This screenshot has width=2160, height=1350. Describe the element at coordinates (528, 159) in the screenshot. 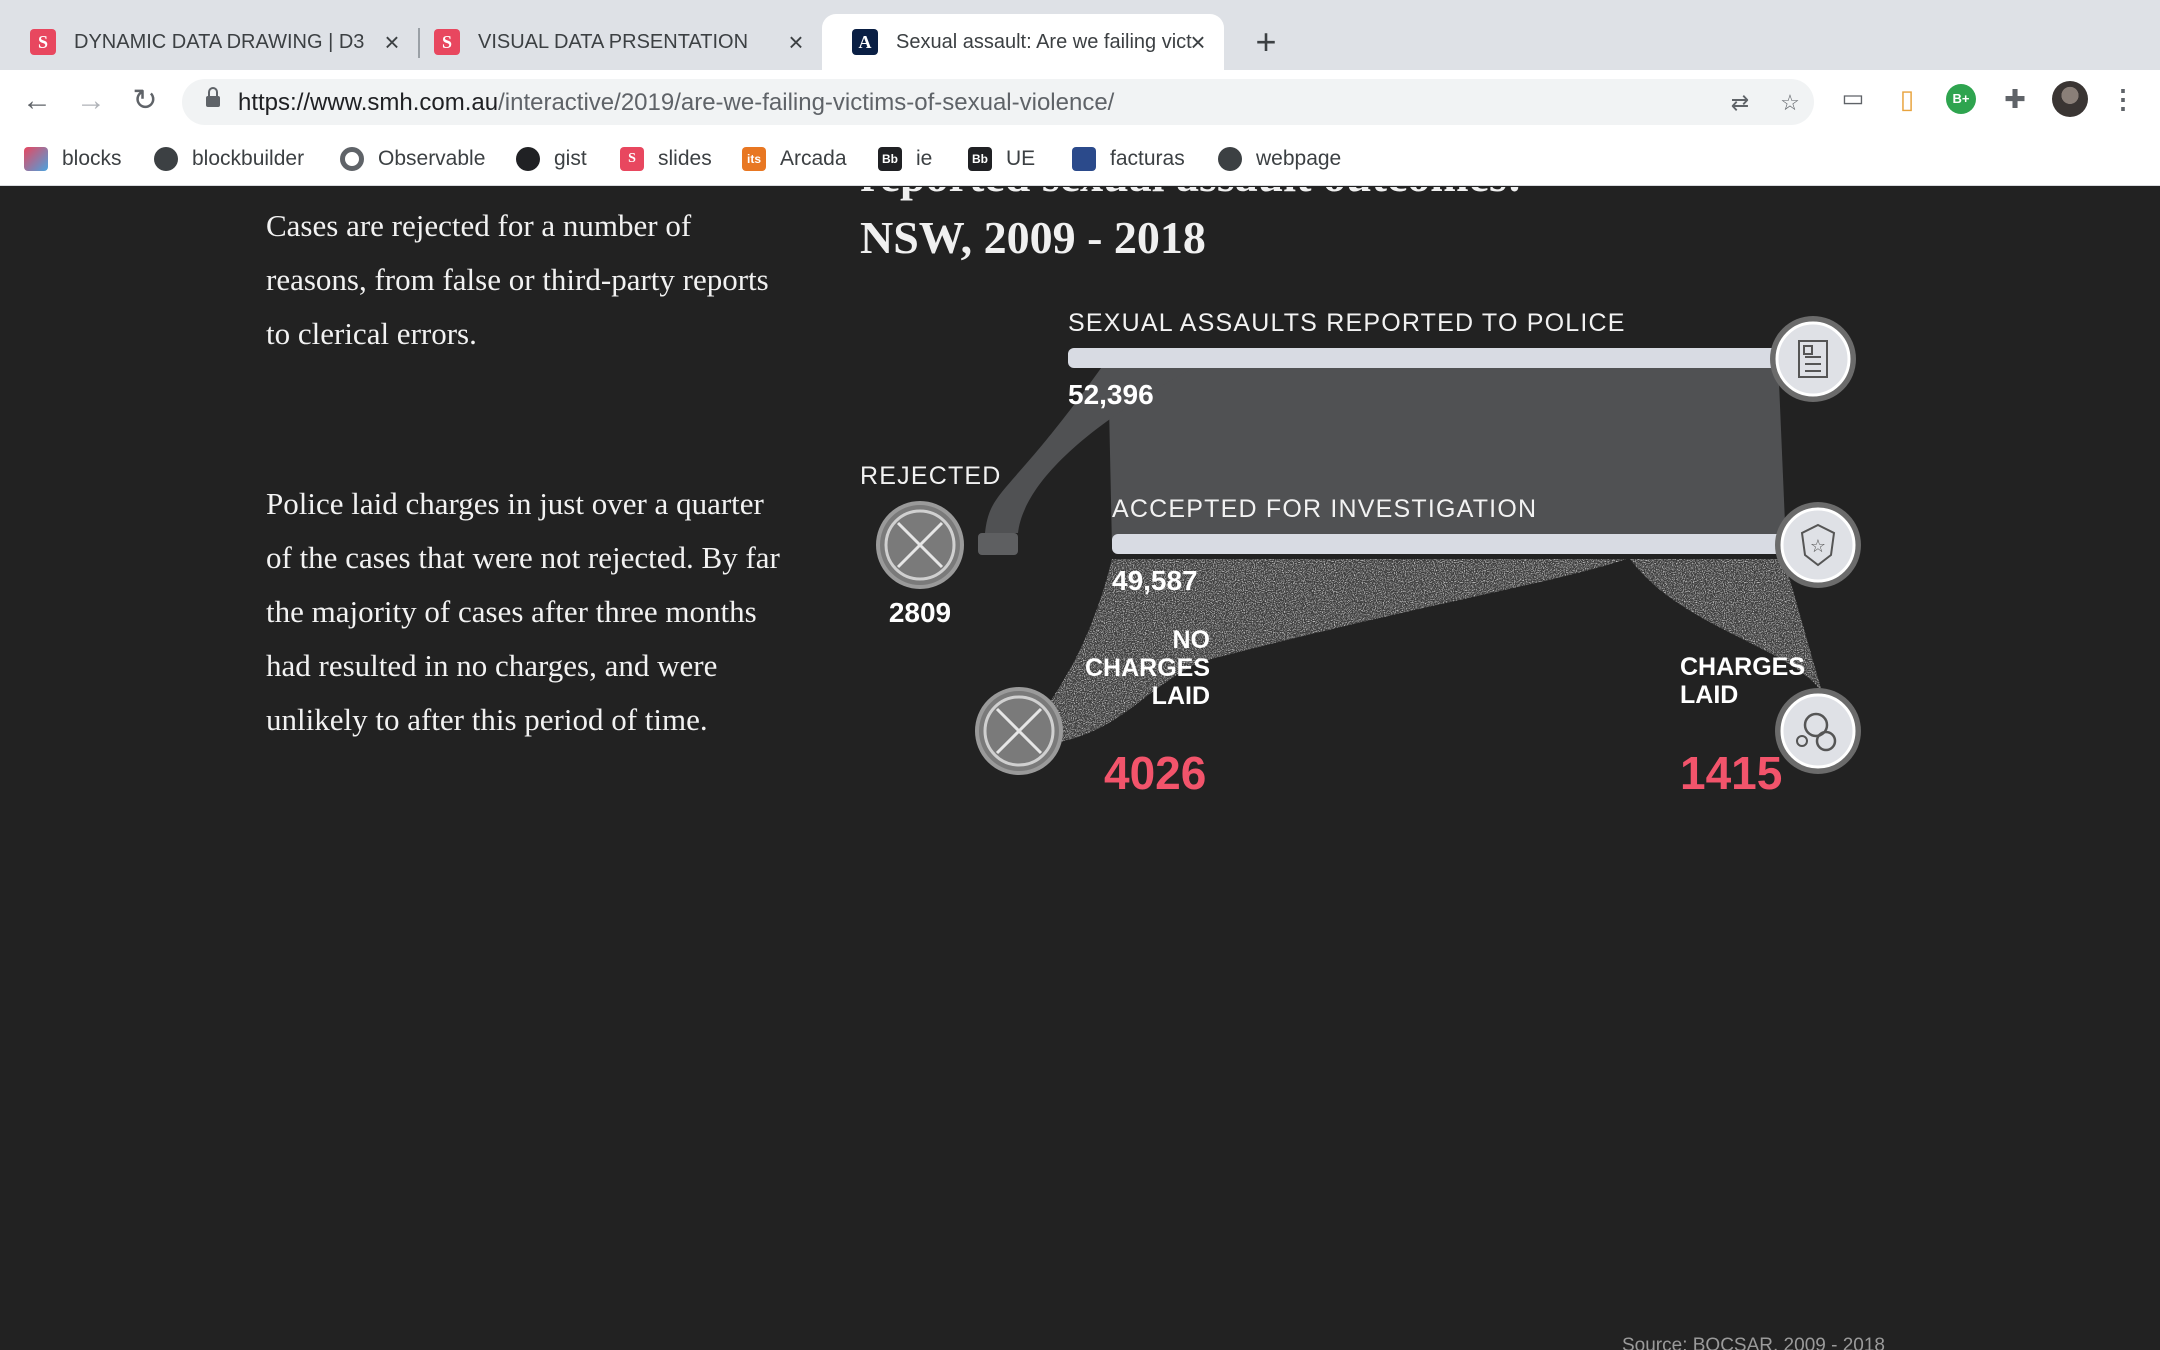

I see `github-icon` at that location.